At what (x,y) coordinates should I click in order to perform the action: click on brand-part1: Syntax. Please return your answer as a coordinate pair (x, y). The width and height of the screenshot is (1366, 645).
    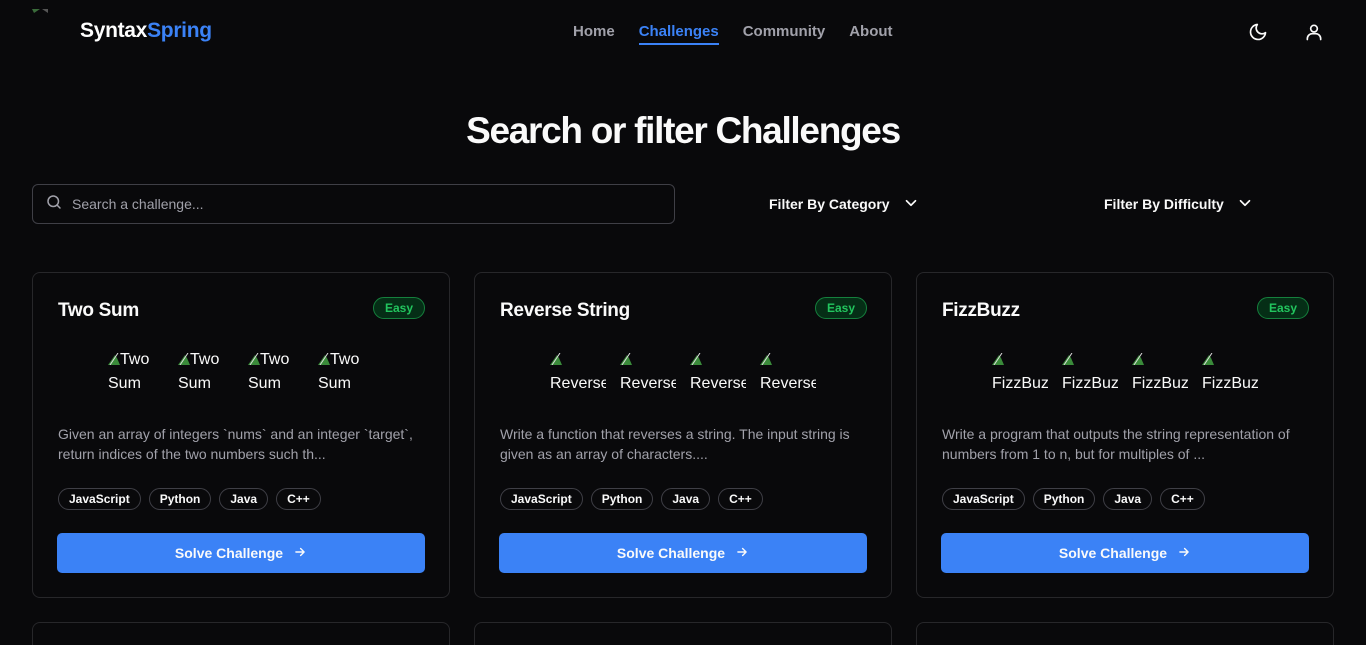
    Looking at the image, I should click on (114, 30).